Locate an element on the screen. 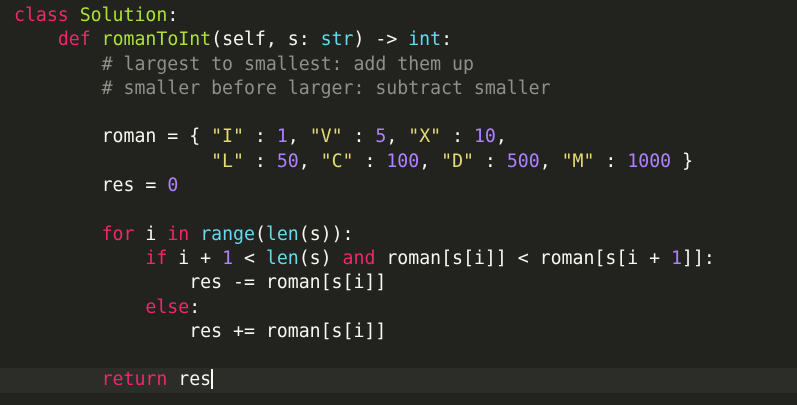 The image size is (797, 405). code-token-pl: < is located at coordinates (249, 258).